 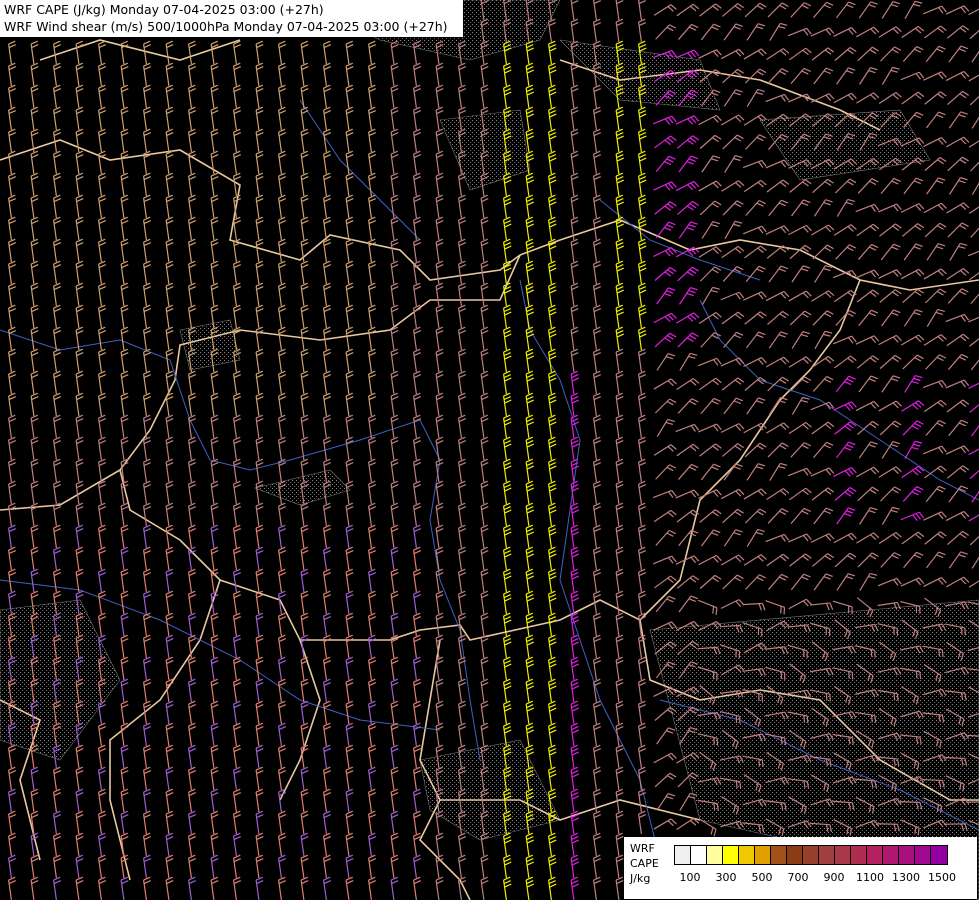 What do you see at coordinates (819, 878) in the screenshot?
I see `legend-ticks: 100 300 500 700 900 1100 1300 1500` at bounding box center [819, 878].